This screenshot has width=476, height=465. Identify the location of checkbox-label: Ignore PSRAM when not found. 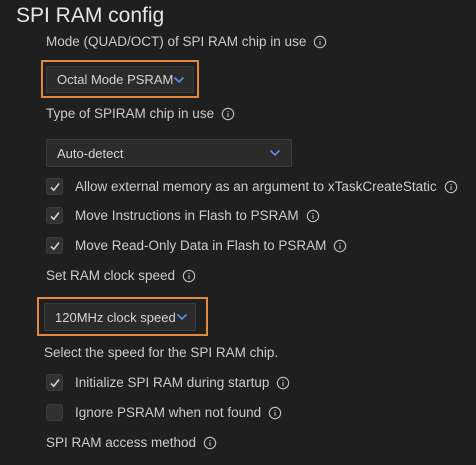
(168, 412).